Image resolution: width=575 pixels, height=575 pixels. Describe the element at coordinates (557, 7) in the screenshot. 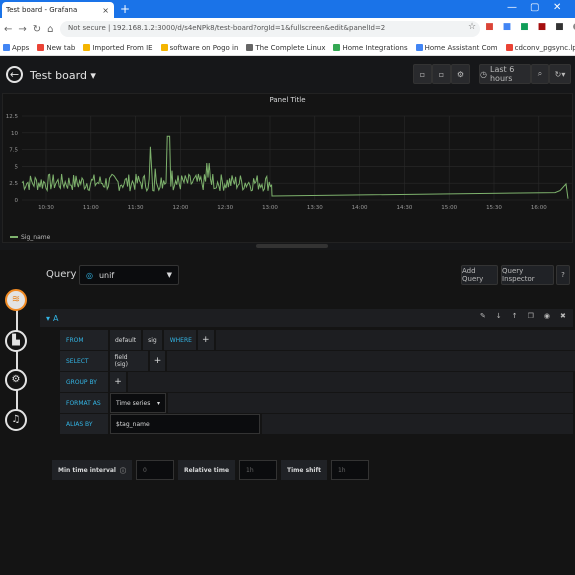

I see `close-window-icon: ✕` at that location.